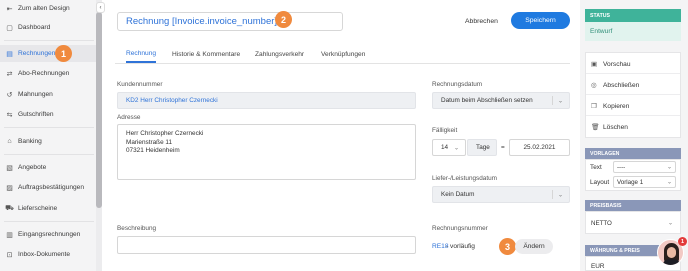 The width and height of the screenshot is (688, 271). Describe the element at coordinates (140, 84) in the screenshot. I see `customer-number-label: Kundennummer` at that location.